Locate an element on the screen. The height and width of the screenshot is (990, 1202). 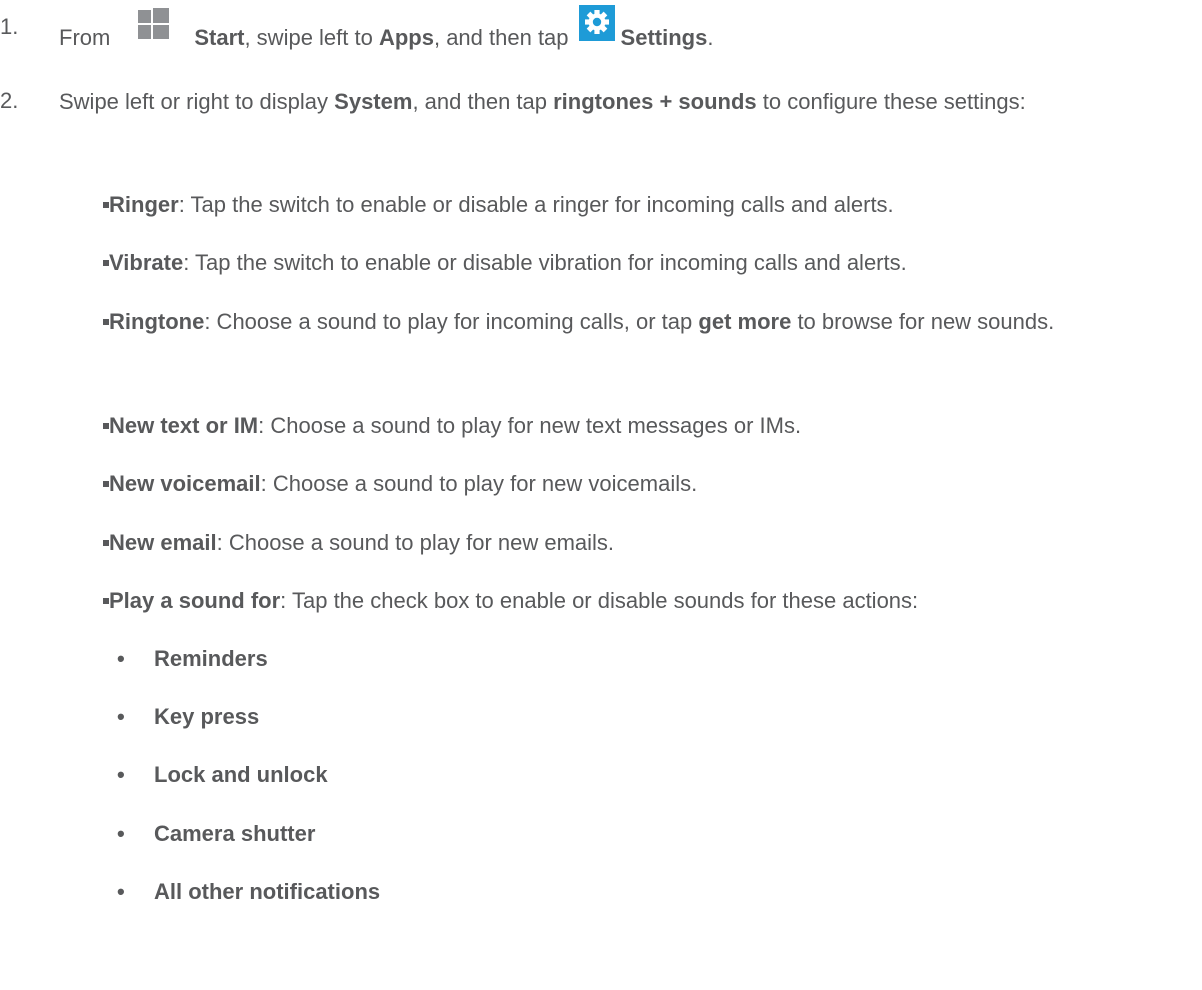
setting-term: Play a sound for is located at coordinates (195, 600).